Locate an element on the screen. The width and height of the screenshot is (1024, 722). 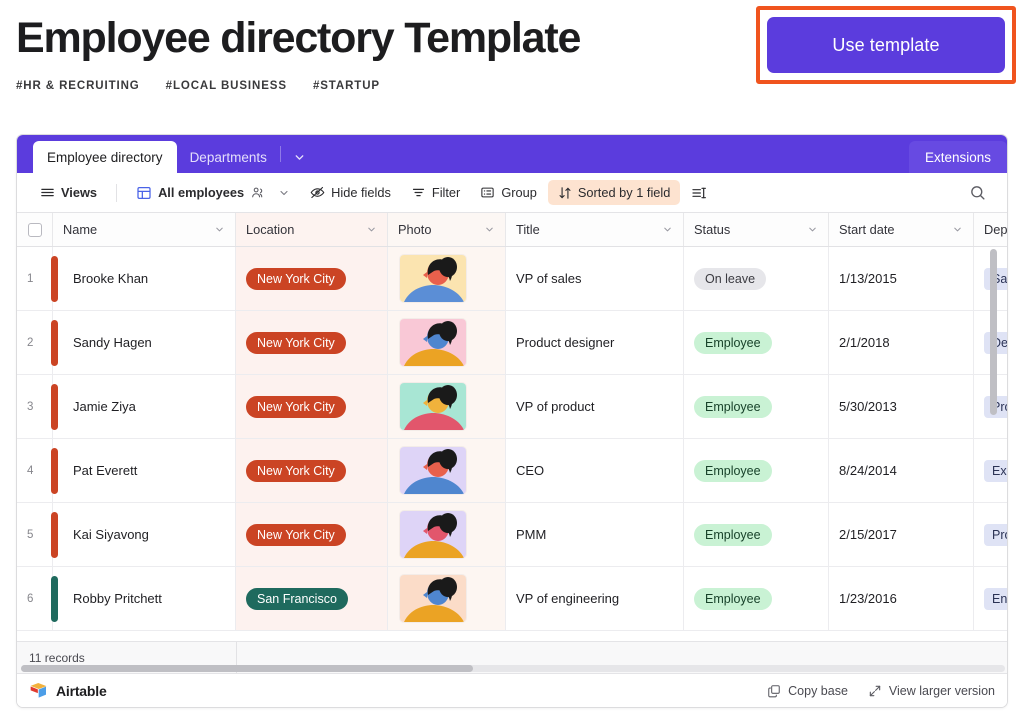
select-all-cell is located at coordinates (35, 229).